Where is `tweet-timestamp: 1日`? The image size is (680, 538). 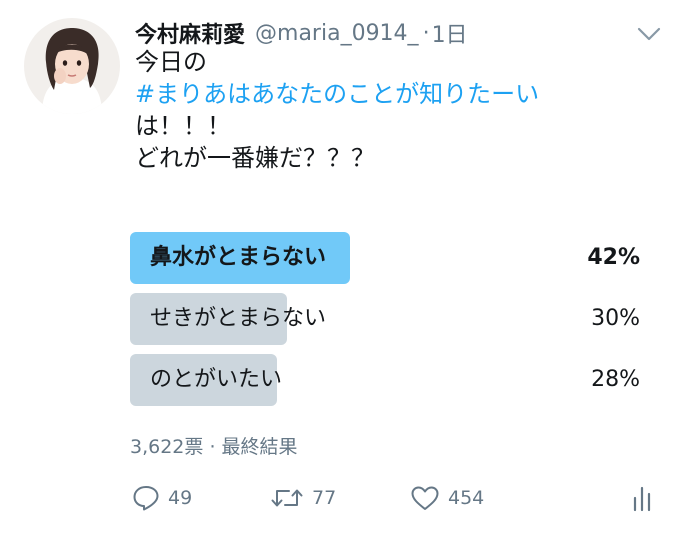
tweet-timestamp: 1日 is located at coordinates (450, 33).